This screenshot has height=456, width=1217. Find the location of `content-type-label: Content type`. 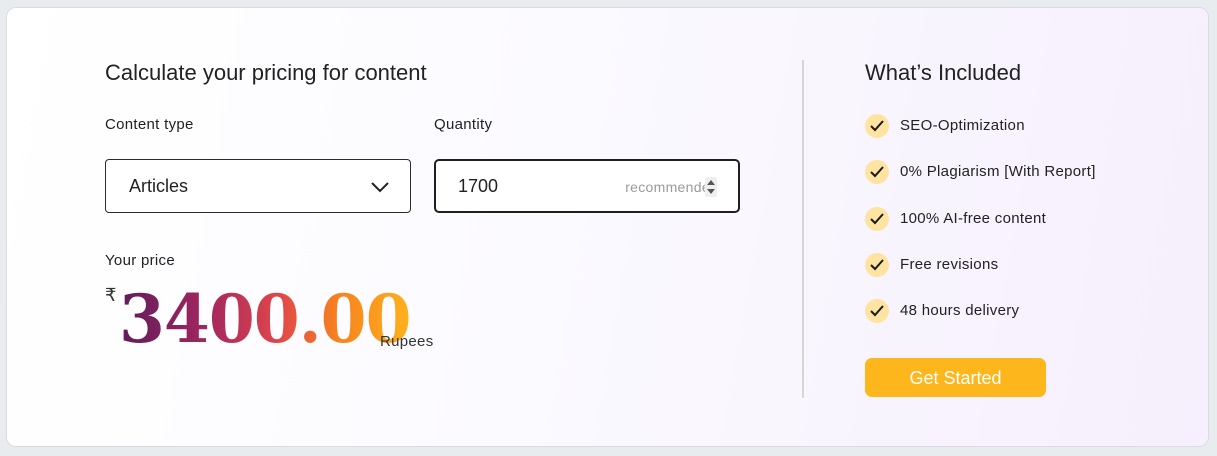

content-type-label: Content type is located at coordinates (149, 124).